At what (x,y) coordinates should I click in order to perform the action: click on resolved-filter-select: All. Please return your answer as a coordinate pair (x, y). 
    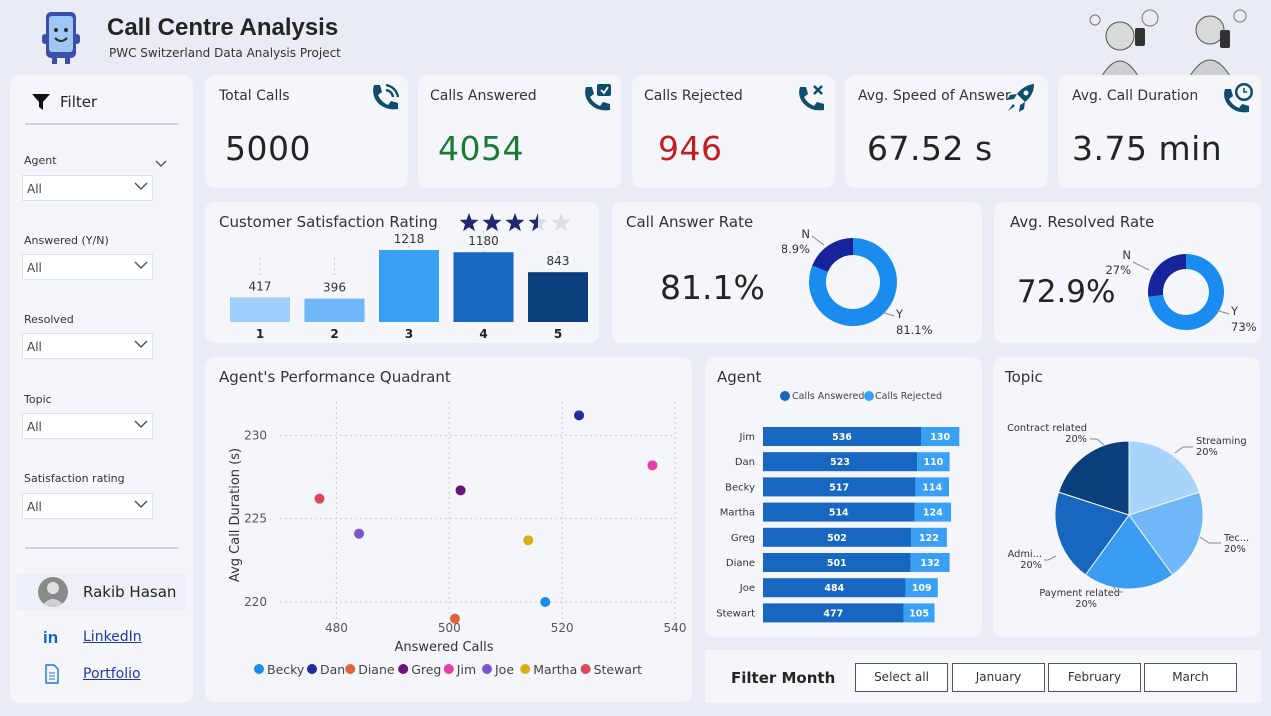
    Looking at the image, I should click on (87, 346).